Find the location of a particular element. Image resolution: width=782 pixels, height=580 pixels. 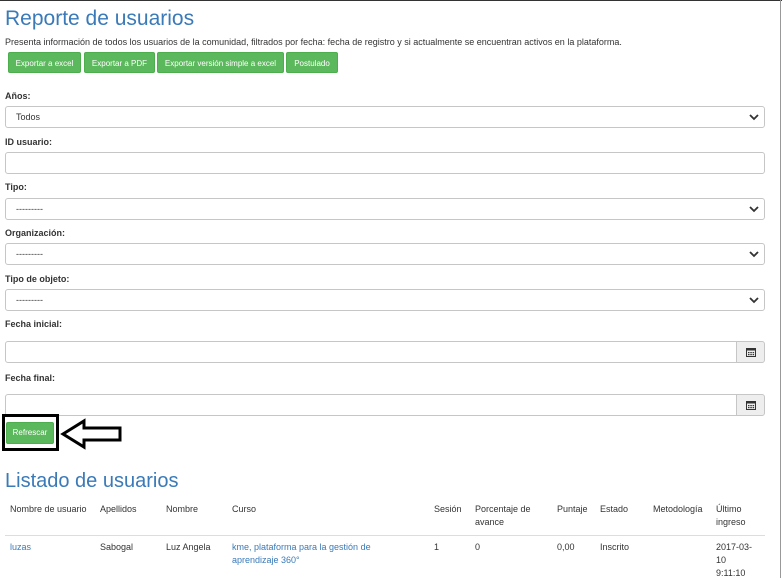

start-date-picker-button is located at coordinates (750, 352).